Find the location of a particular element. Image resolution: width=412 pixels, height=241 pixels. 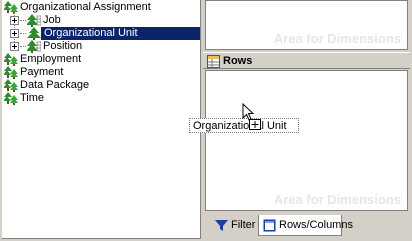

tree-icon is located at coordinates (34, 33).